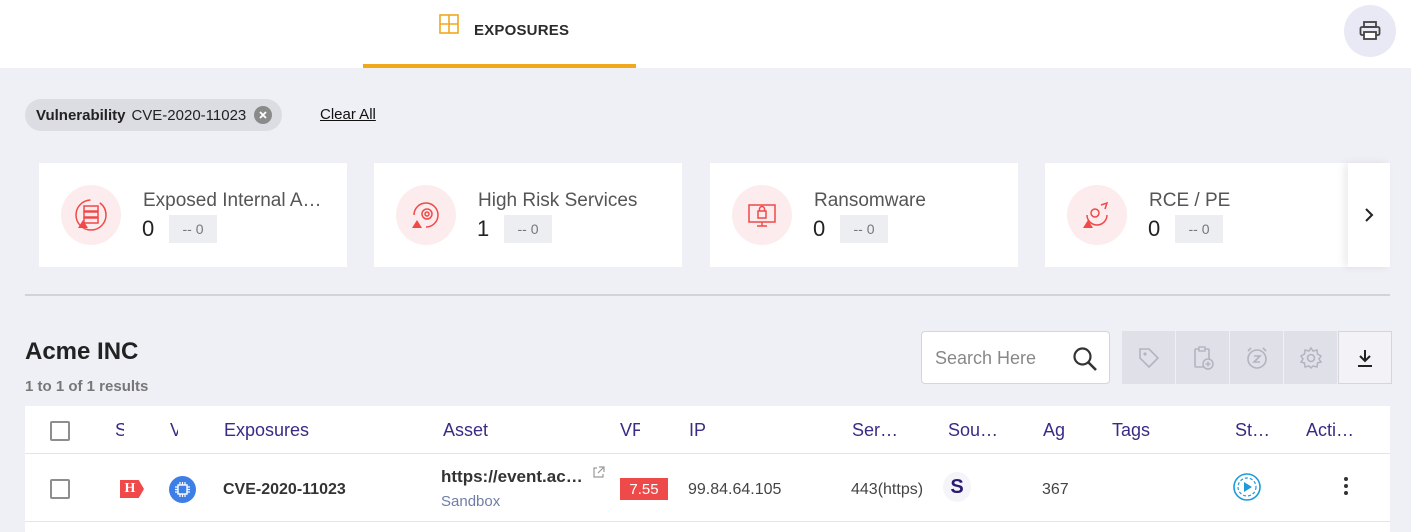 This screenshot has height=532, width=1411. What do you see at coordinates (1097, 215) in the screenshot?
I see `bug-alert-icon` at bounding box center [1097, 215].